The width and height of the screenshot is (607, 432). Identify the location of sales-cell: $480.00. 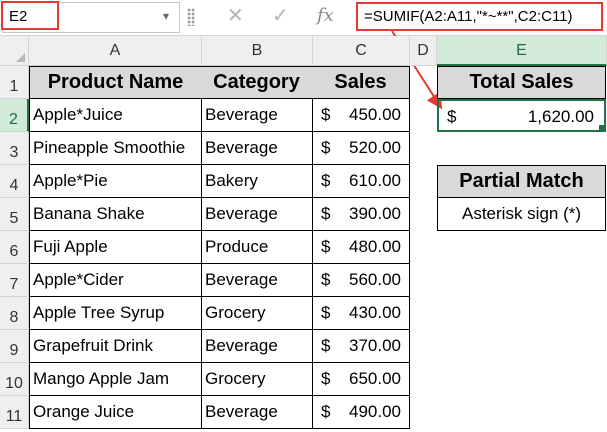
(361, 247).